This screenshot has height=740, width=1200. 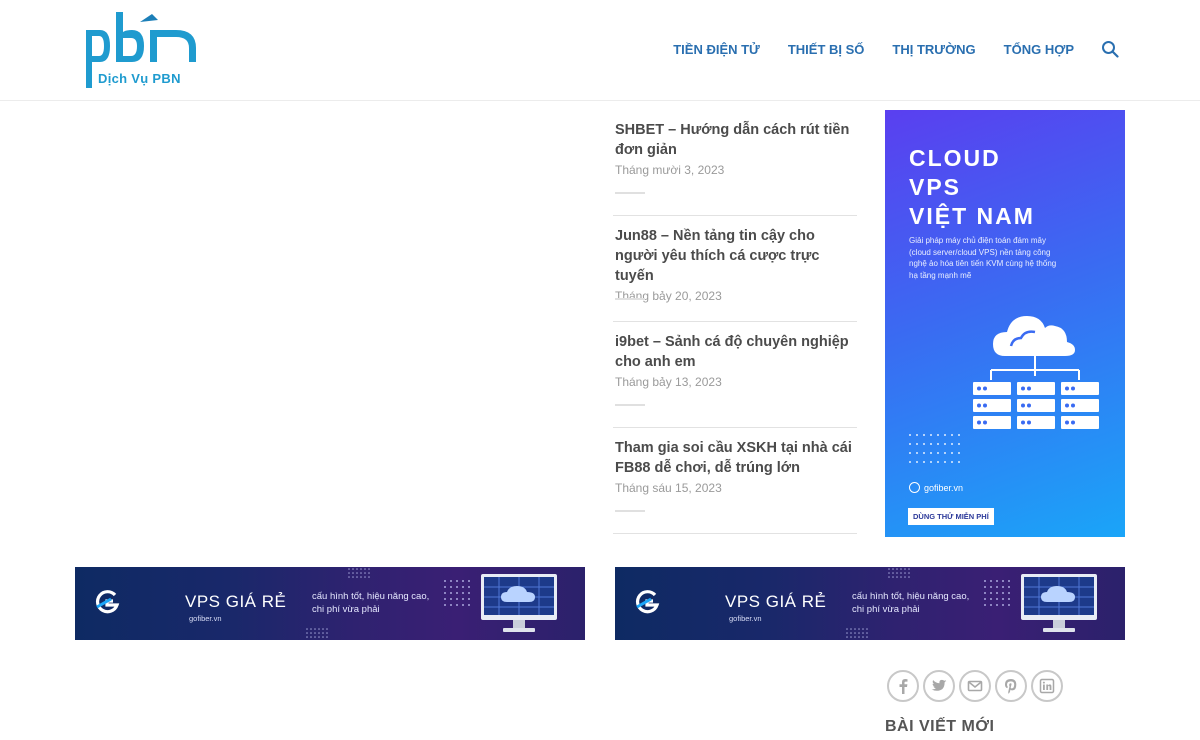 I want to click on share-buttons, so click(x=975, y=686).